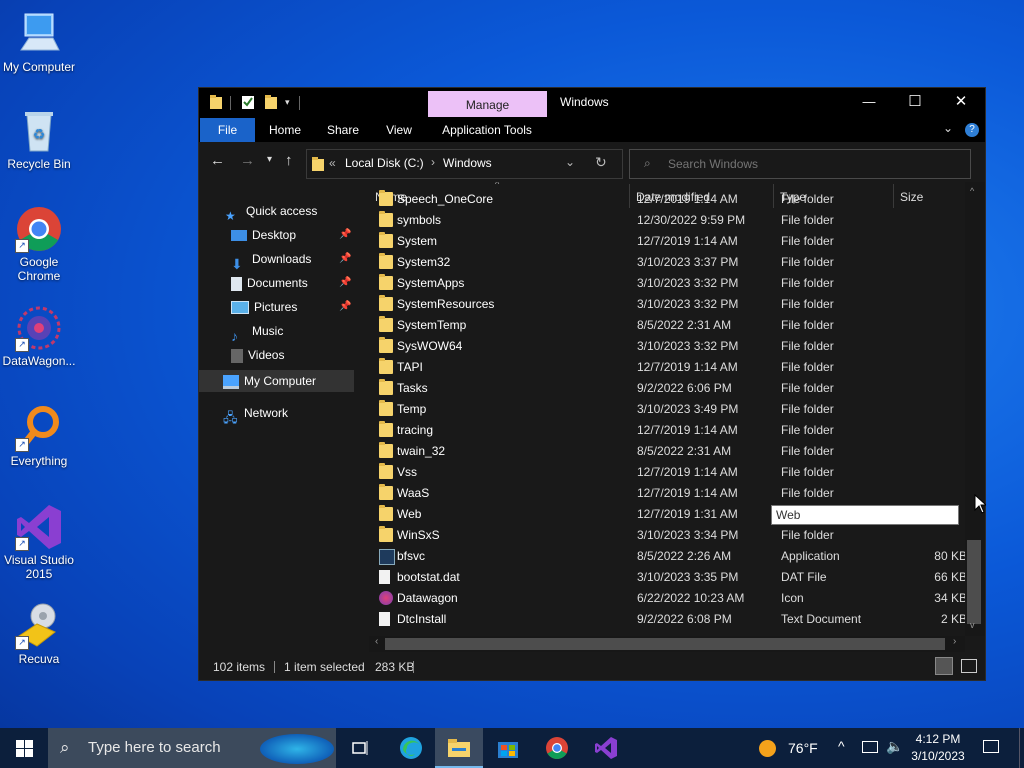 The image size is (1024, 768). I want to click on nav-item-label: Music, so click(268, 331).